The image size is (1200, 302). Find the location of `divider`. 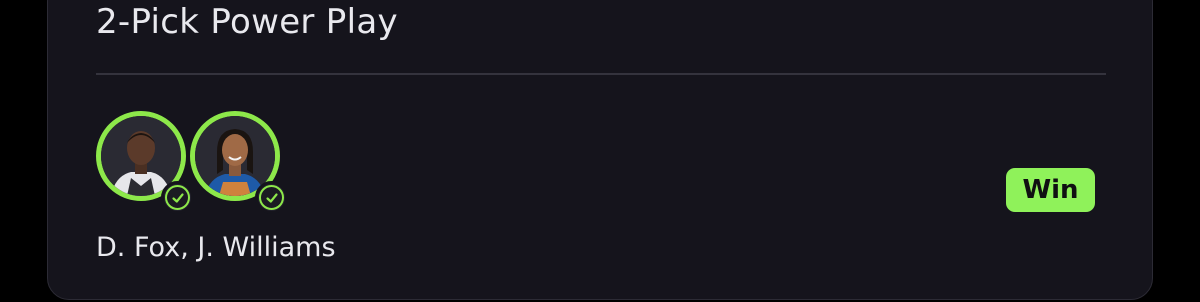

divider is located at coordinates (601, 74).